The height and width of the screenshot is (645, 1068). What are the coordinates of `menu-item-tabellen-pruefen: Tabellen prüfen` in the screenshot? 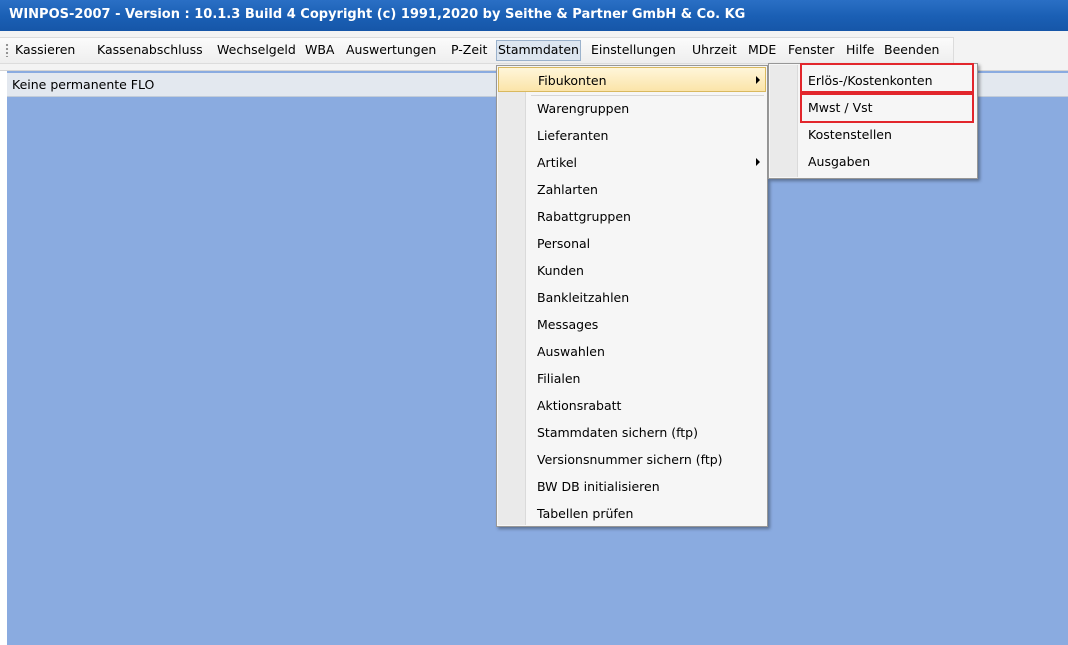 It's located at (632, 513).